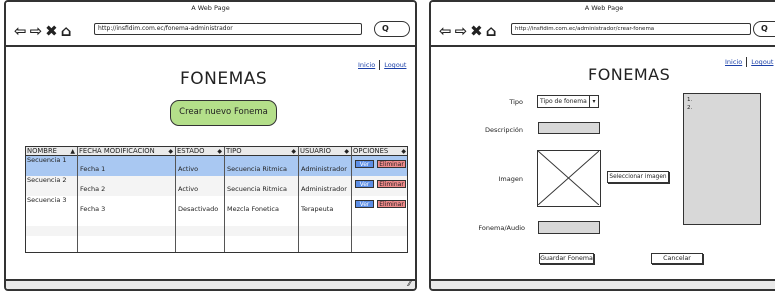  I want to click on col-header-nombre: NOMBRE ▲, so click(51, 151).